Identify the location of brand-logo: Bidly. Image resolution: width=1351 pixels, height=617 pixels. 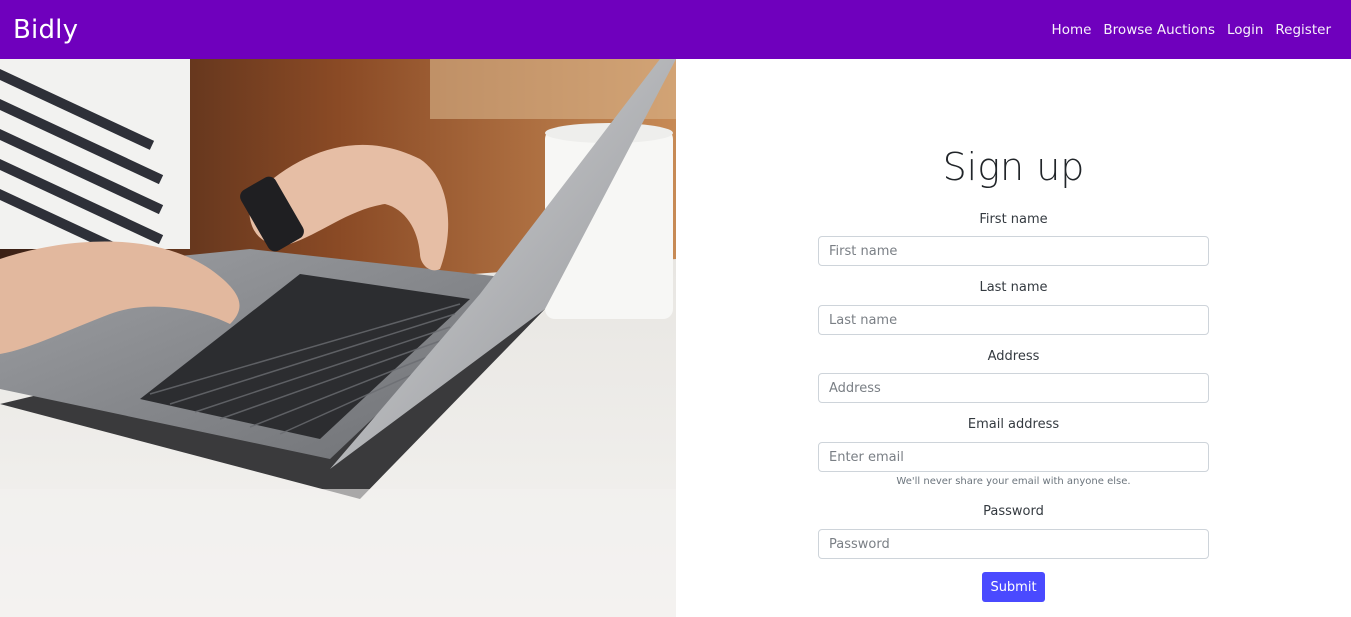
(45, 30).